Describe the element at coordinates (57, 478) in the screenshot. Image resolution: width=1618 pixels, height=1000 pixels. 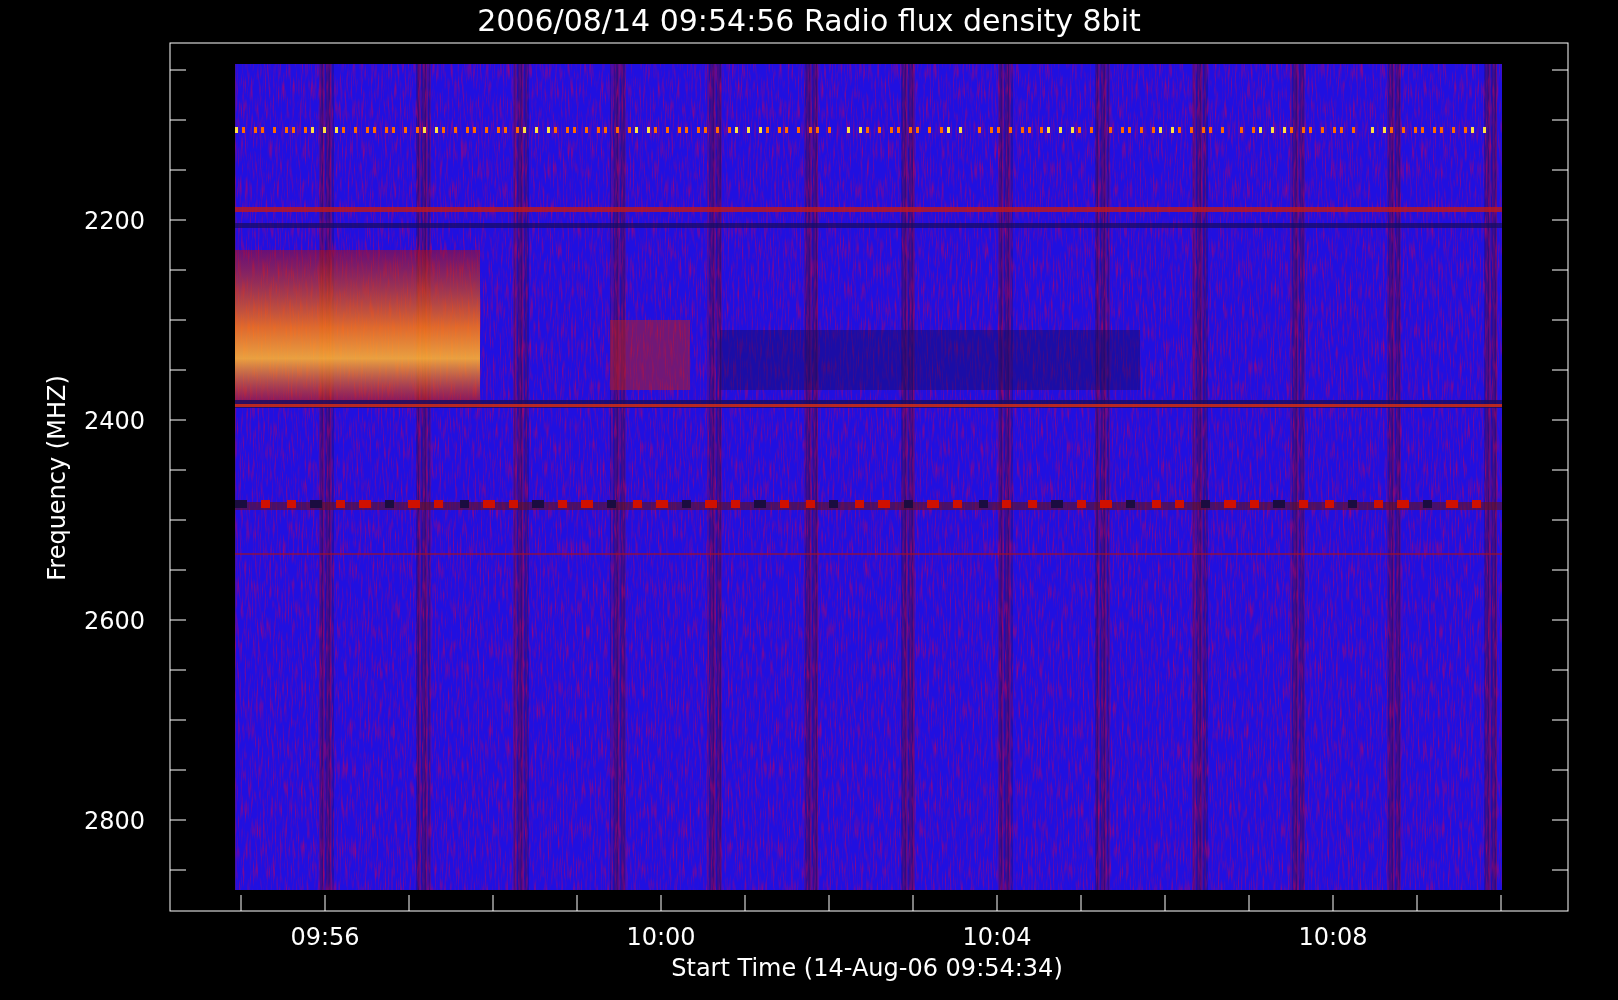
I see `axis-label: Frequency (MHZ)` at that location.